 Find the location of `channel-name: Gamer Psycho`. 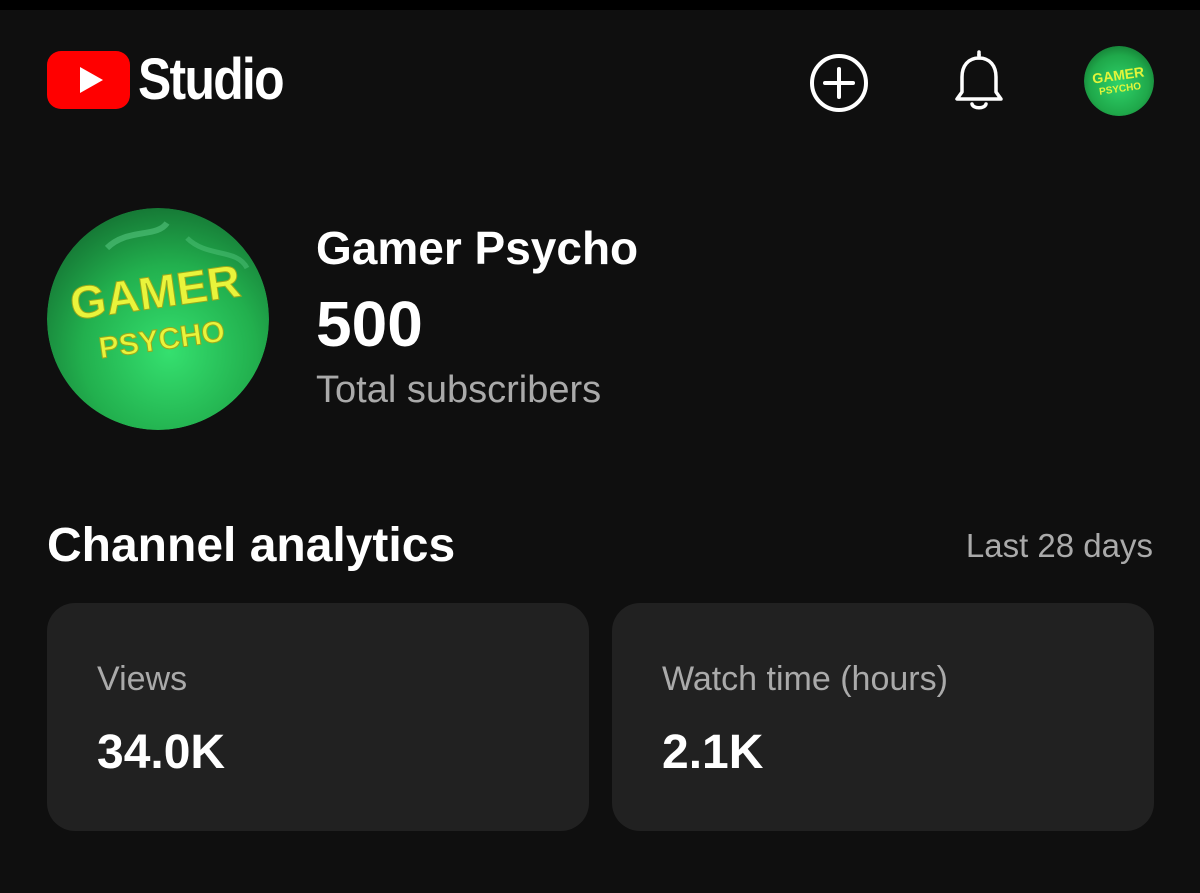

channel-name: Gamer Psycho is located at coordinates (477, 248).